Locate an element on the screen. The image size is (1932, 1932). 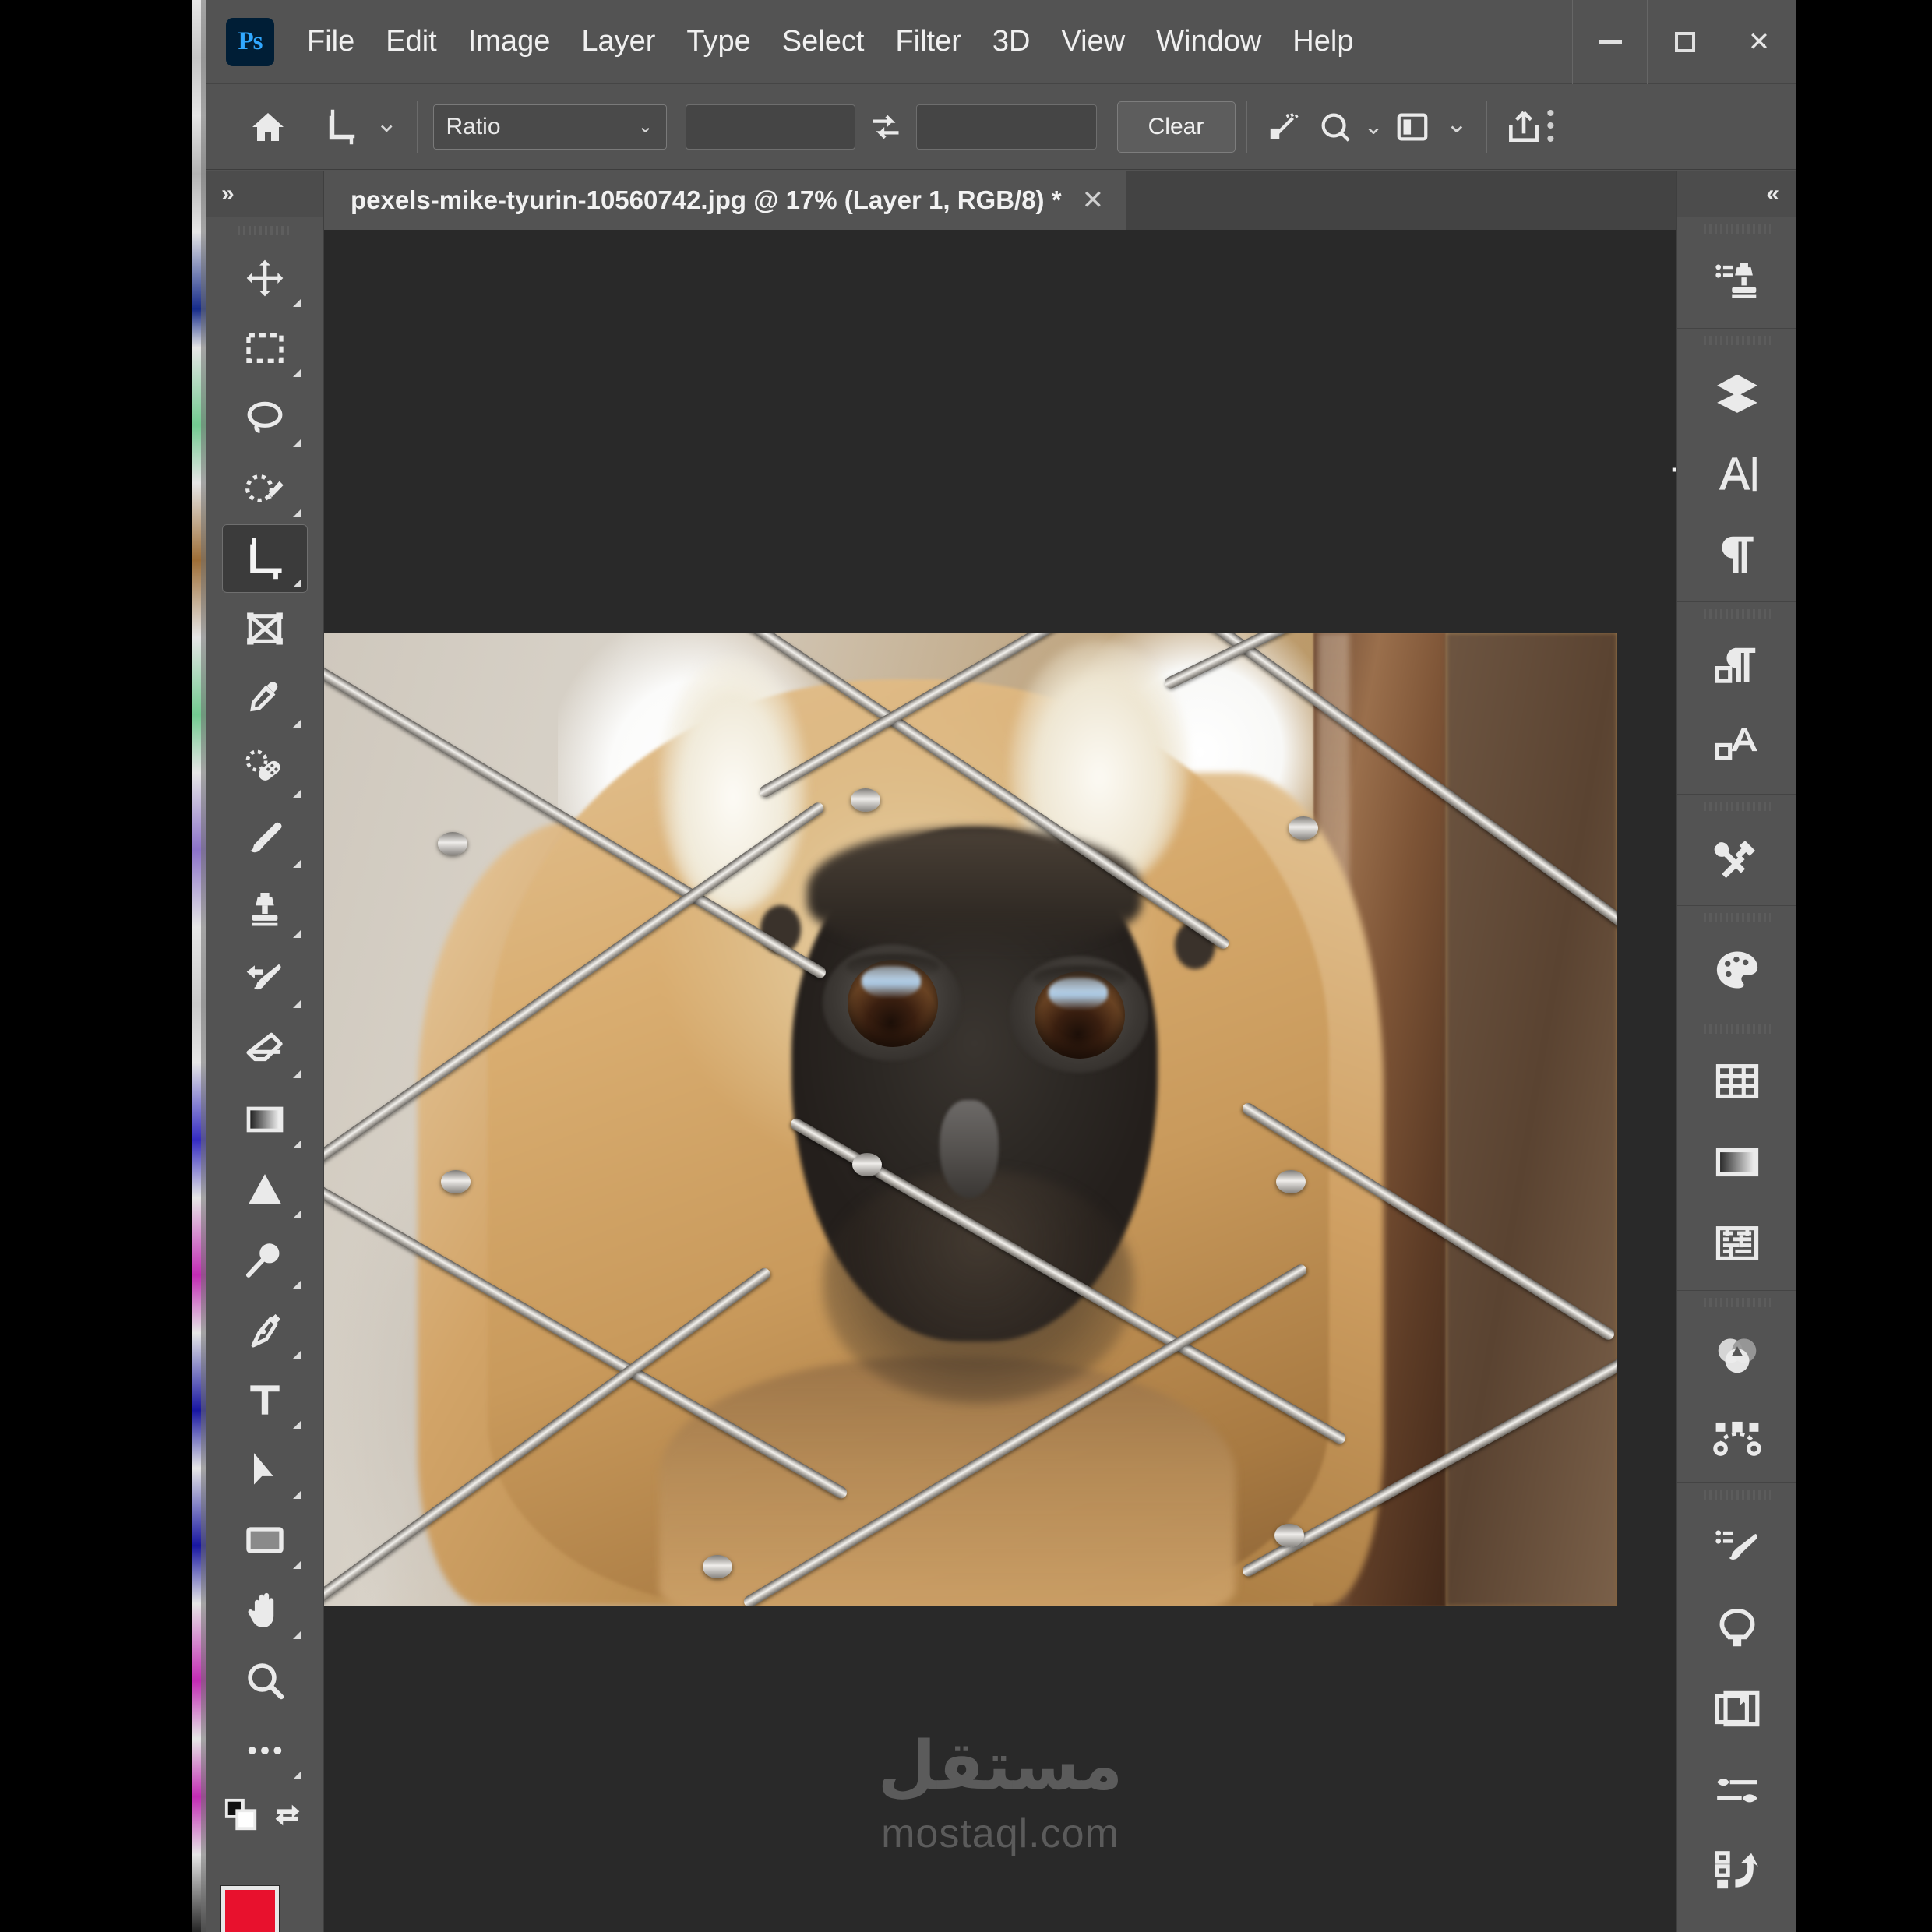
more-options-icon: • • • is located at coordinates (1550, 125).